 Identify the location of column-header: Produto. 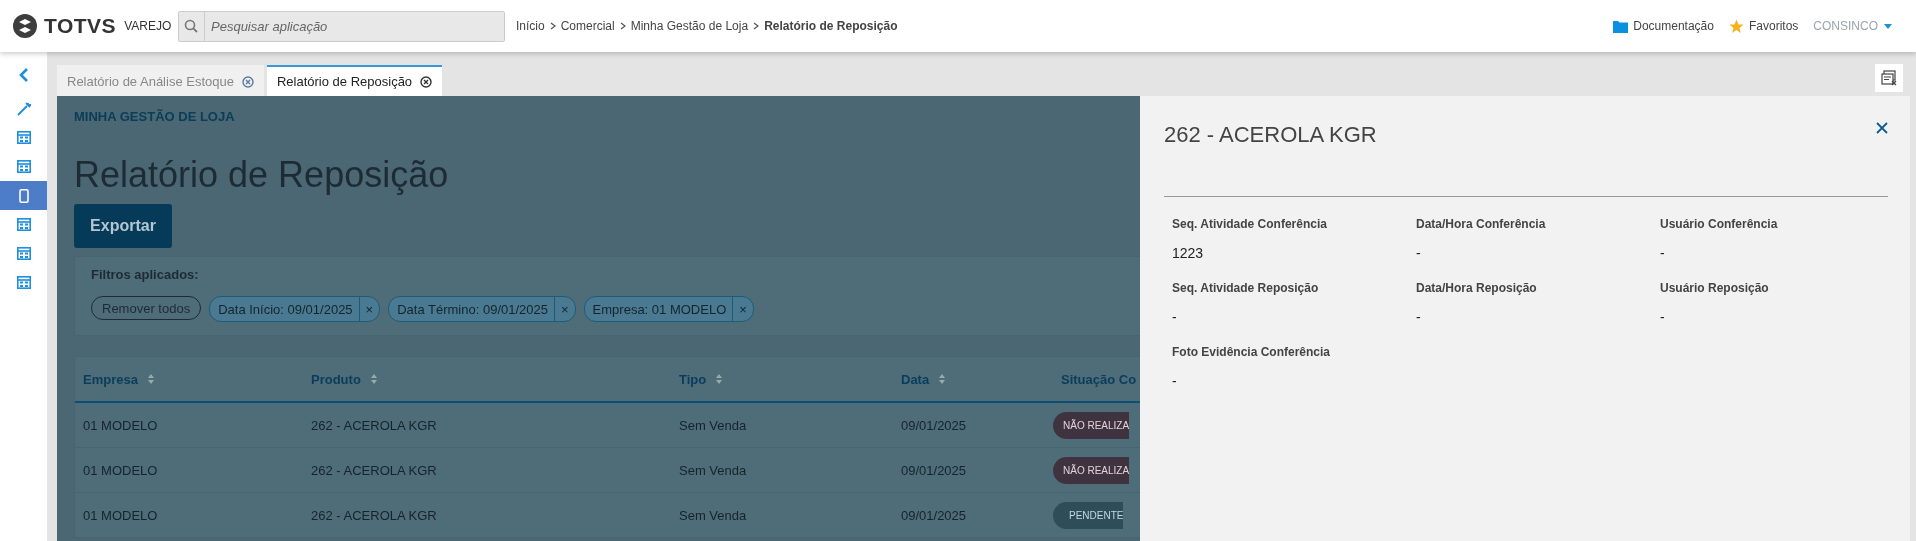
(487, 379).